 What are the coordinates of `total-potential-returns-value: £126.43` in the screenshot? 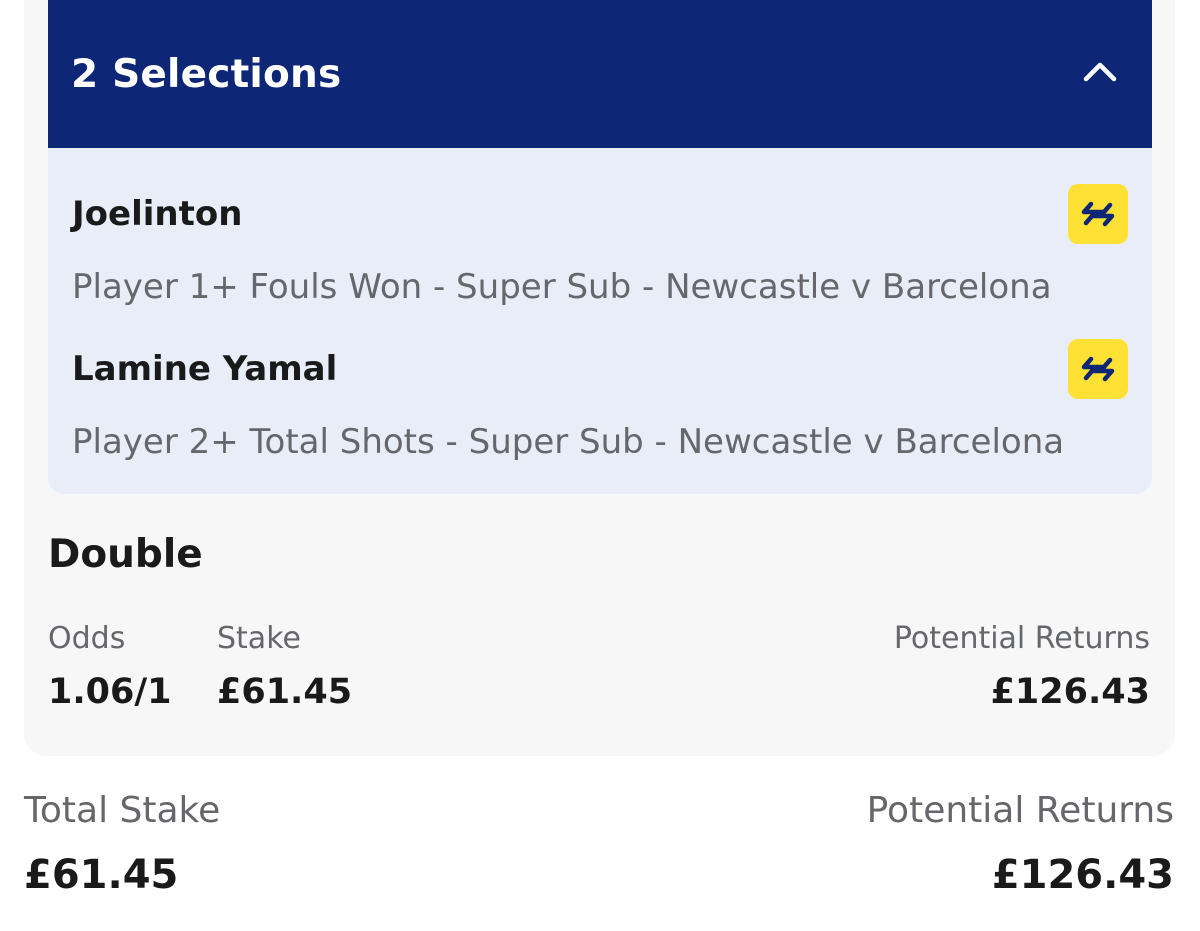 It's located at (1082, 875).